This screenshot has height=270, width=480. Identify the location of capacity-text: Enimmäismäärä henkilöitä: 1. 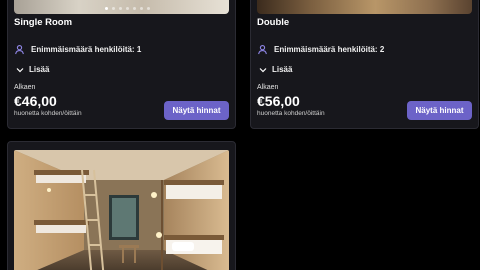
(86, 49).